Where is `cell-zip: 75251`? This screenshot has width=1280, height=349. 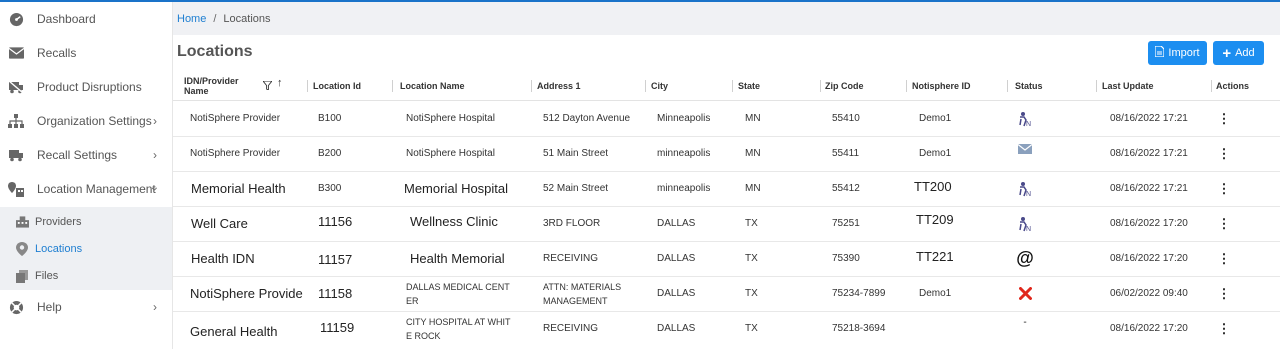 cell-zip: 75251 is located at coordinates (846, 223).